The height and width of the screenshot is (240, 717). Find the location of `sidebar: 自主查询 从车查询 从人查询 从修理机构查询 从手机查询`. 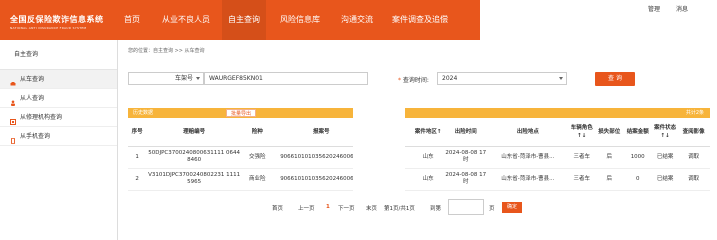

sidebar: 自主查询 从车查询 从人查询 从修理机构查询 从手机查询 is located at coordinates (59, 140).